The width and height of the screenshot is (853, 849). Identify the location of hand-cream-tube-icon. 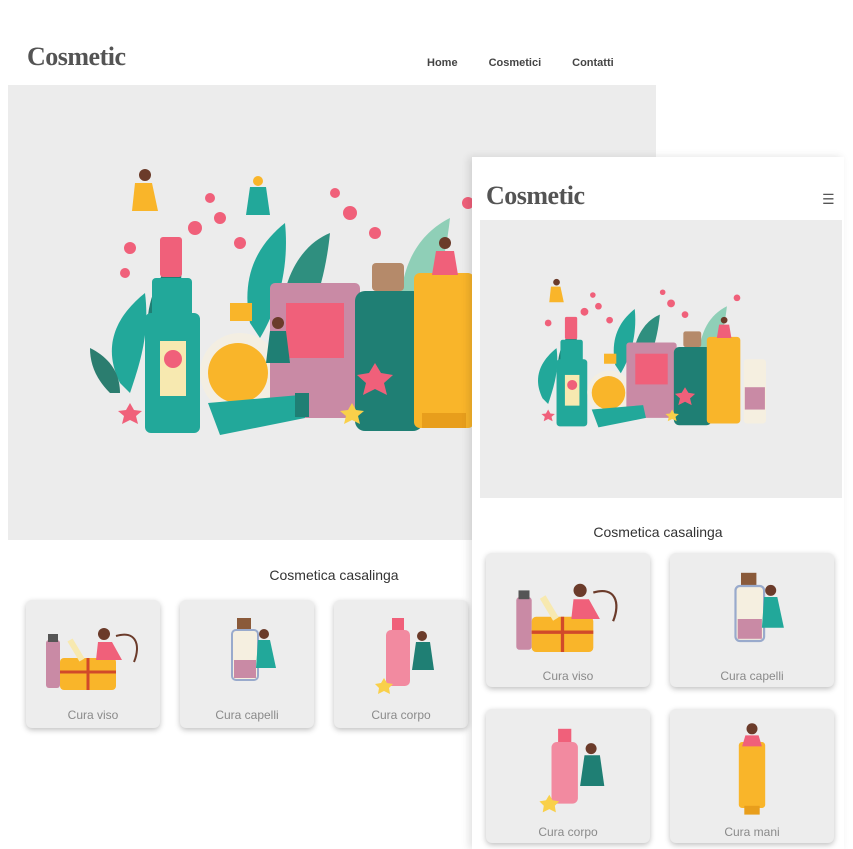
(752, 769).